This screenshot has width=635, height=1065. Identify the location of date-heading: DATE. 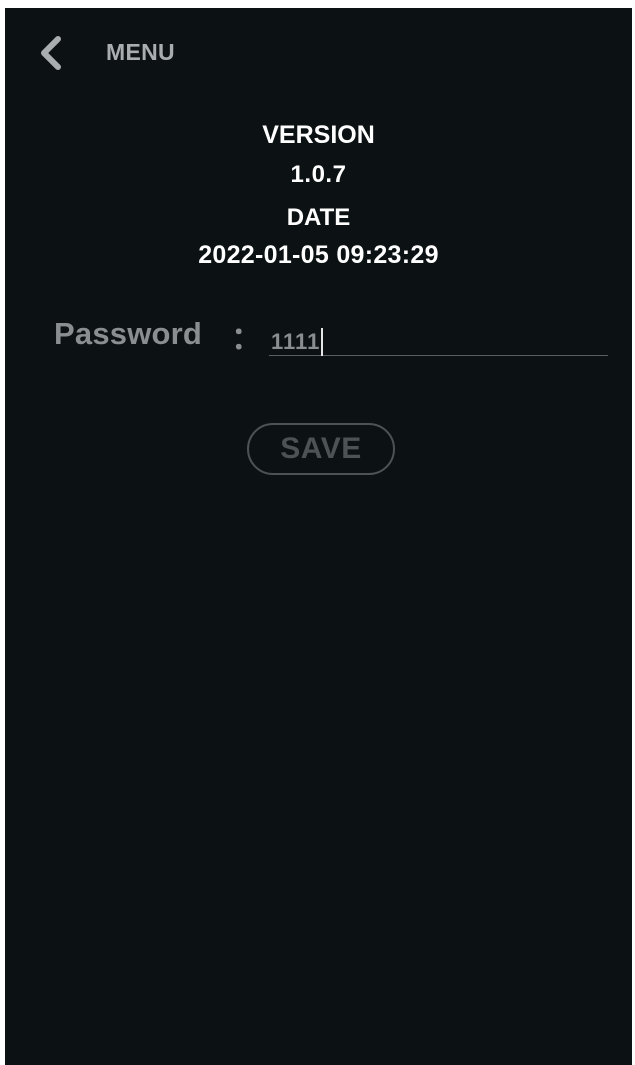
(318, 217).